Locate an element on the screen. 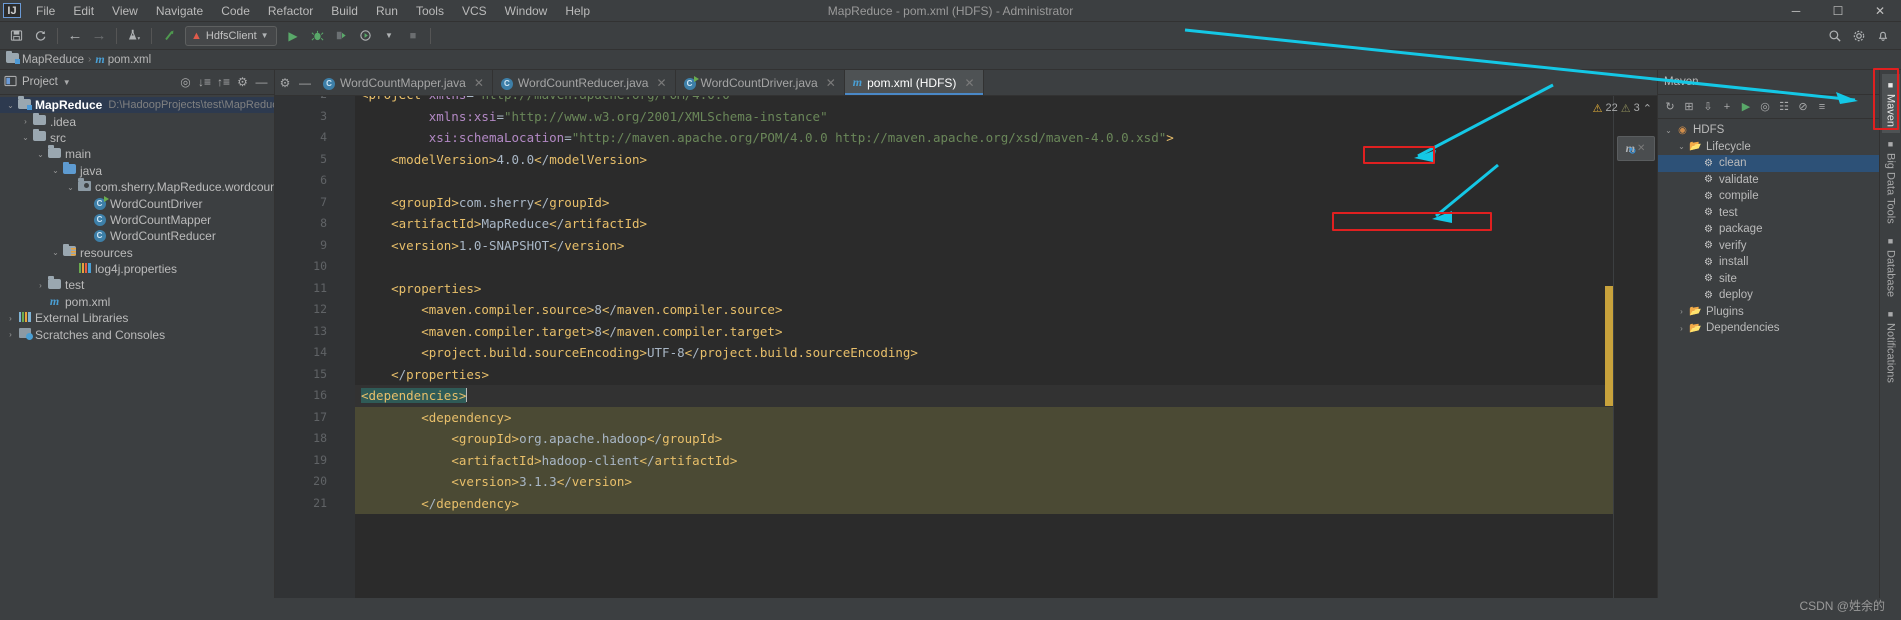 This screenshot has width=1901, height=620. menu-code: Code is located at coordinates (235, 11).